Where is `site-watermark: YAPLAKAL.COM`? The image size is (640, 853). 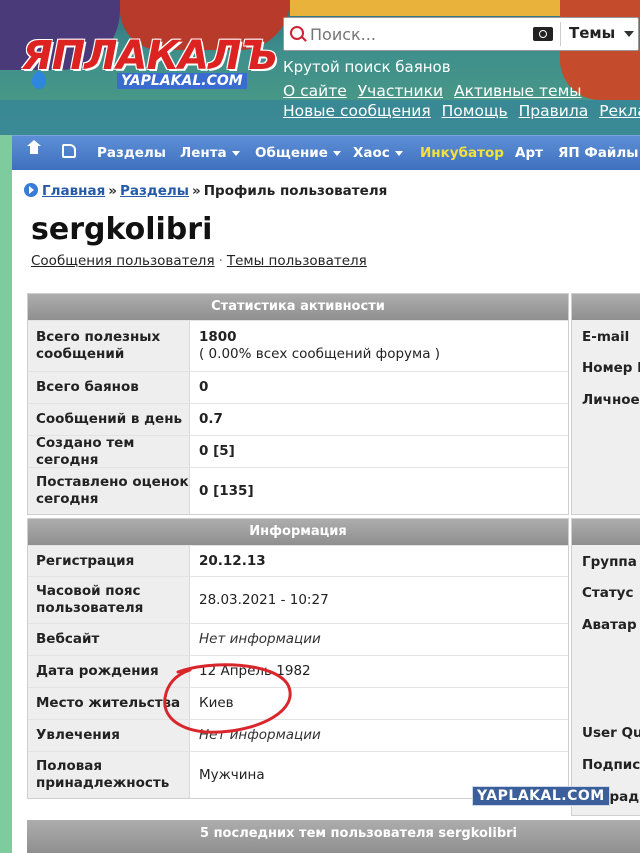 site-watermark: YAPLAKAL.COM is located at coordinates (541, 796).